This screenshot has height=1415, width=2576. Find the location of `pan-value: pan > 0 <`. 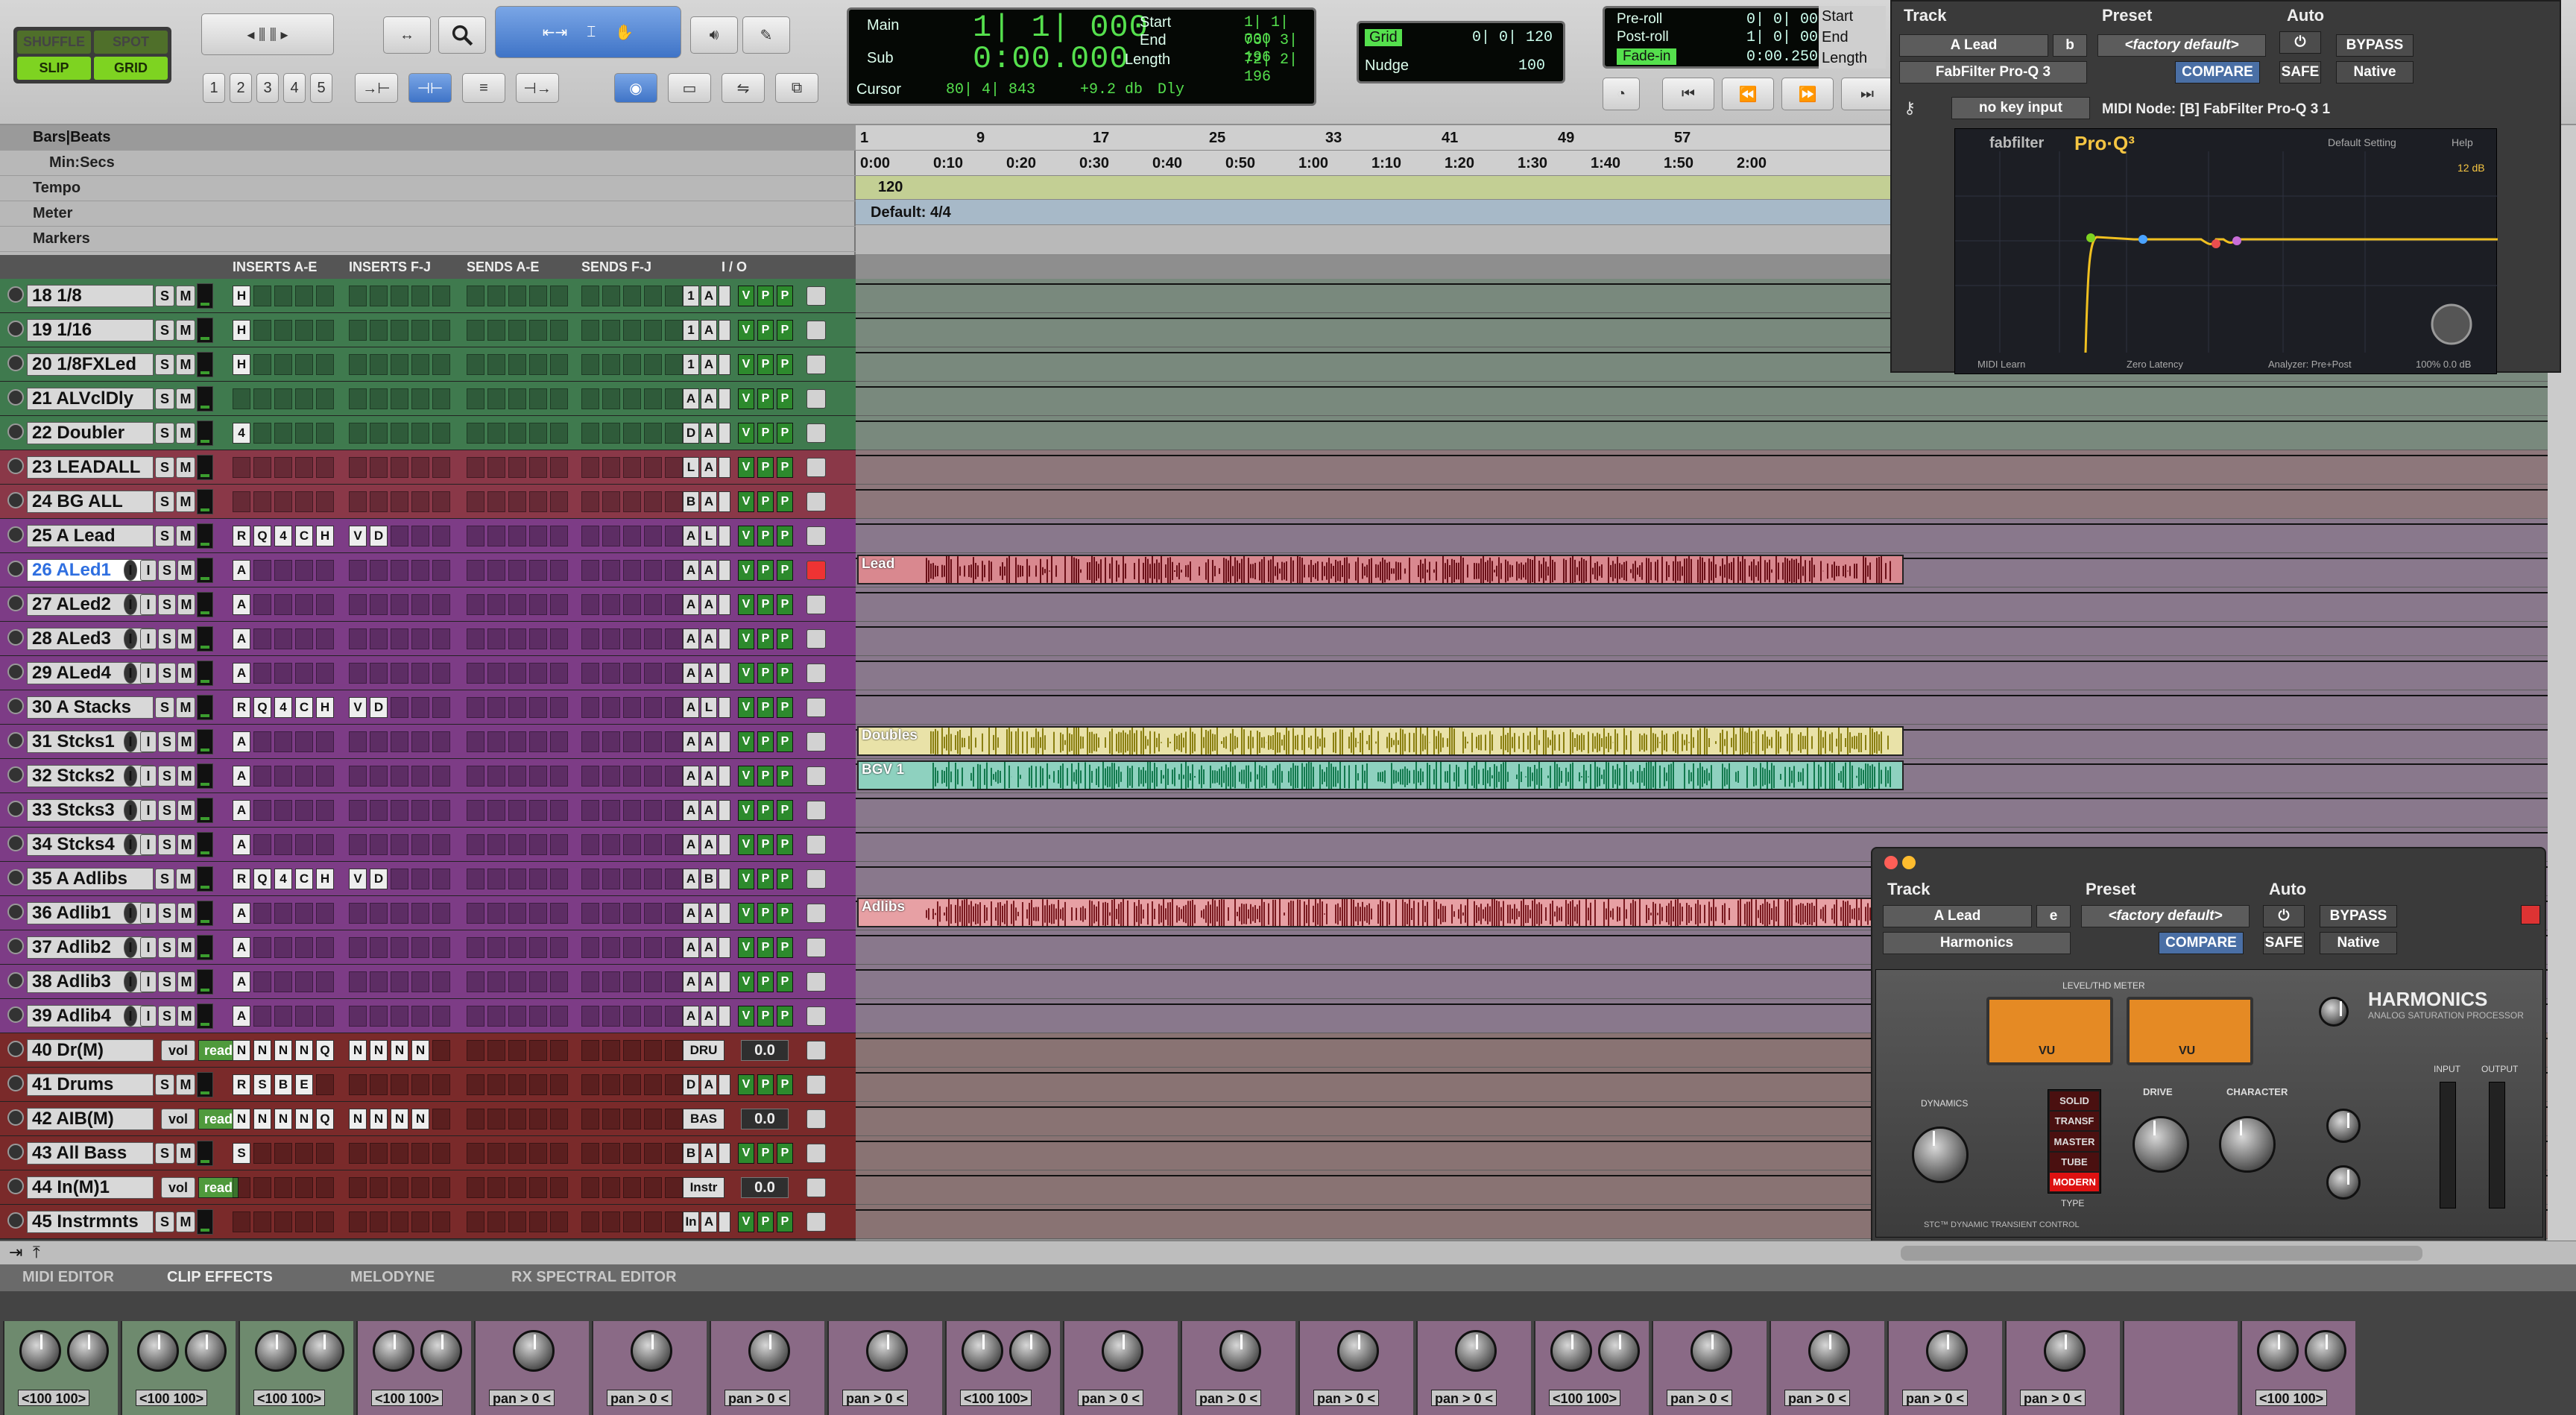

pan-value: pan > 0 < is located at coordinates (875, 1398).